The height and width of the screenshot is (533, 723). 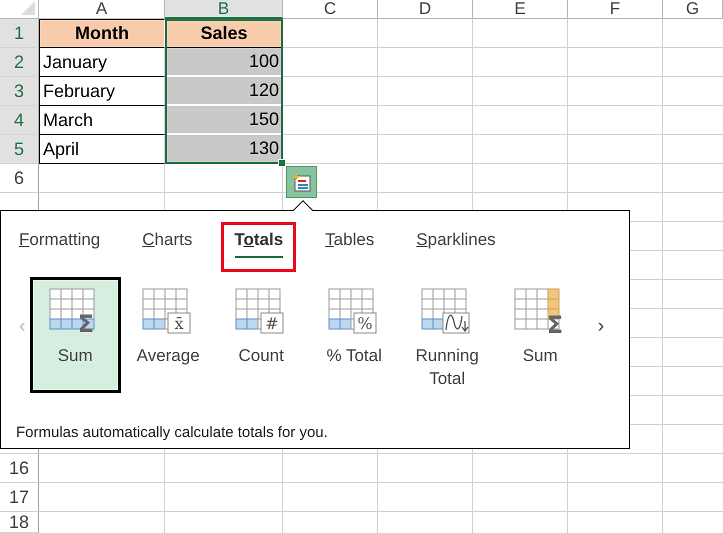 What do you see at coordinates (282, 163) in the screenshot?
I see `fill-handle` at bounding box center [282, 163].